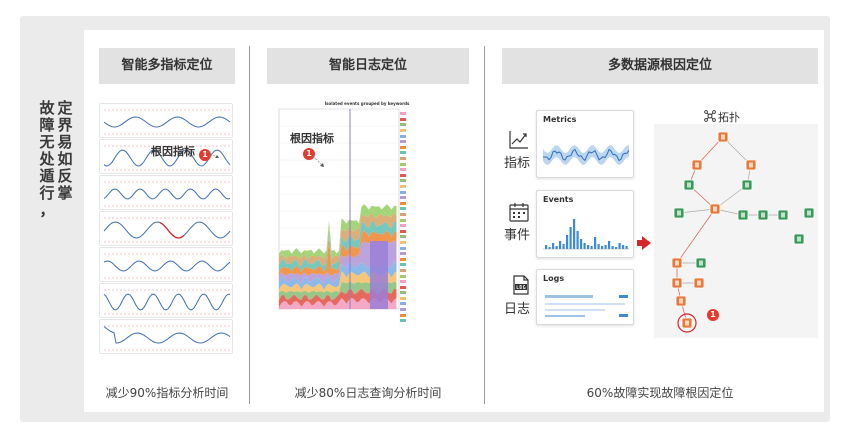  I want to click on topology-diagram, so click(736, 231).